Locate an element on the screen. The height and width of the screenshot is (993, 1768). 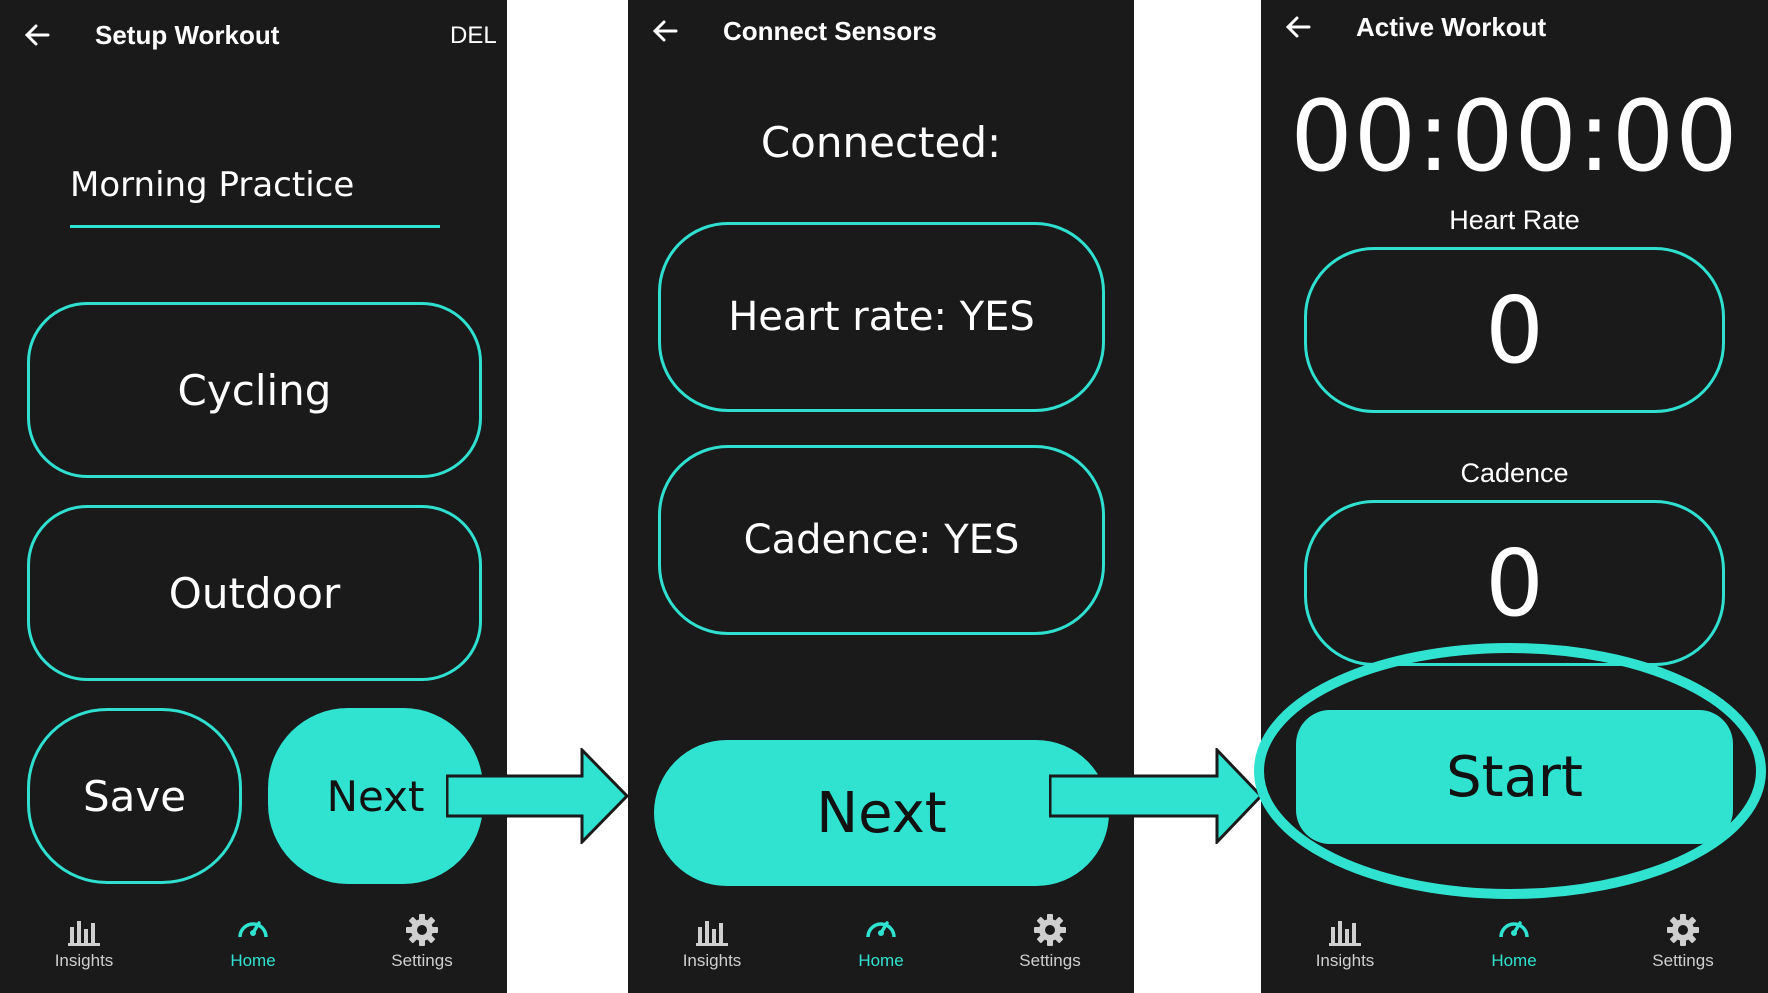
delete-button: DEL is located at coordinates (473, 36).